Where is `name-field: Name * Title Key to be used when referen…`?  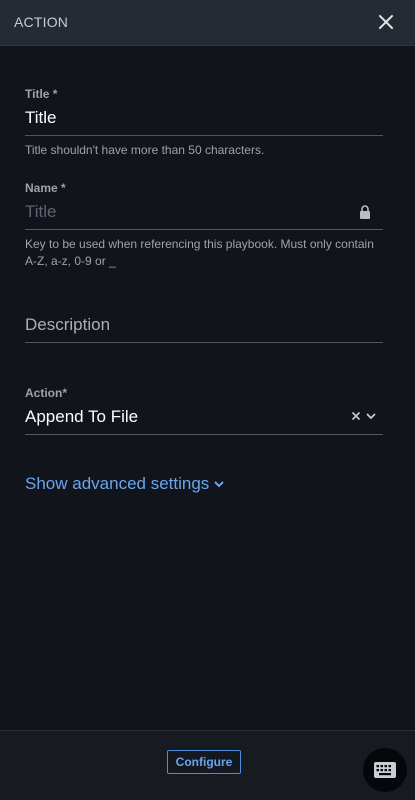
name-field: Name * Title Key to be used when referen… is located at coordinates (204, 225).